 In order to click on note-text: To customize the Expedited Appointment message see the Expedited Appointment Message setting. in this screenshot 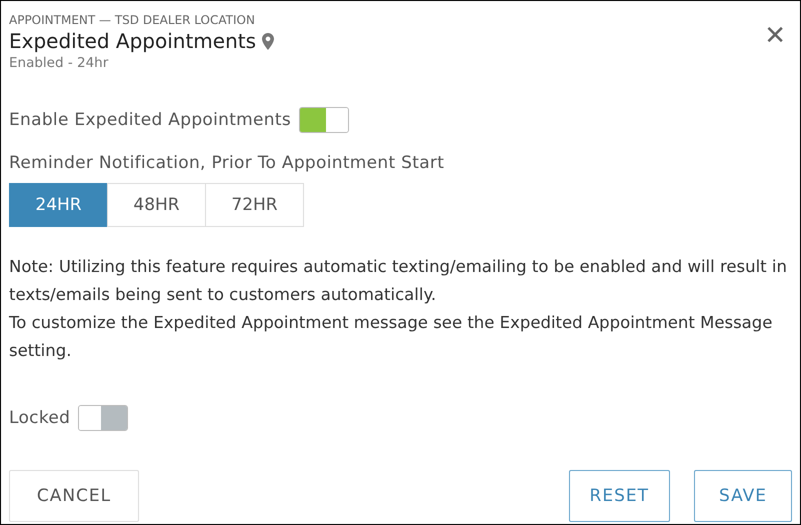, I will do `click(391, 337)`.